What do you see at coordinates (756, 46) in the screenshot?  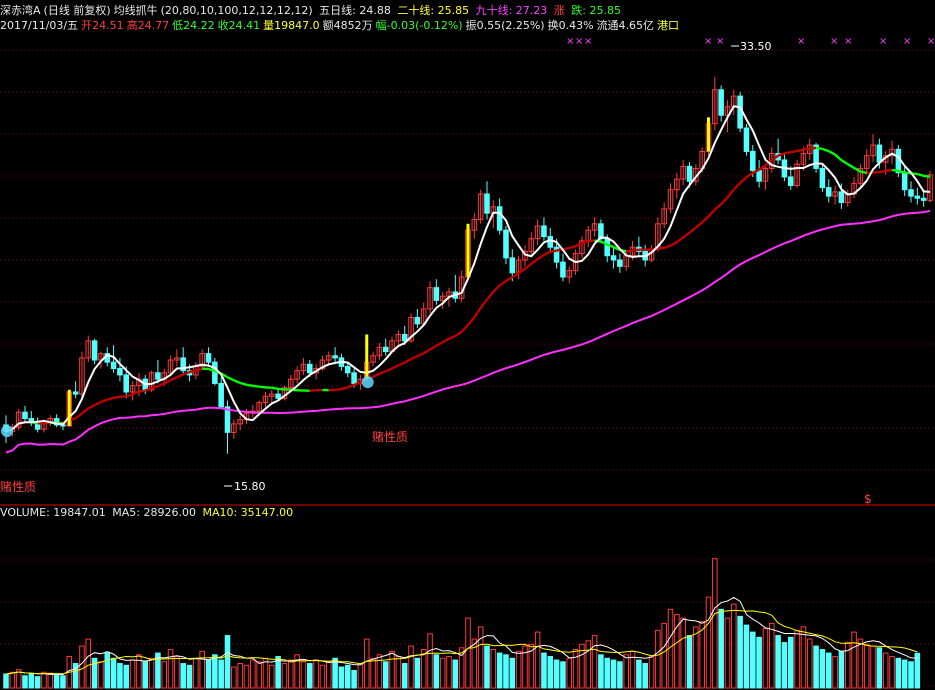 I see `high-price-label: 33.50` at bounding box center [756, 46].